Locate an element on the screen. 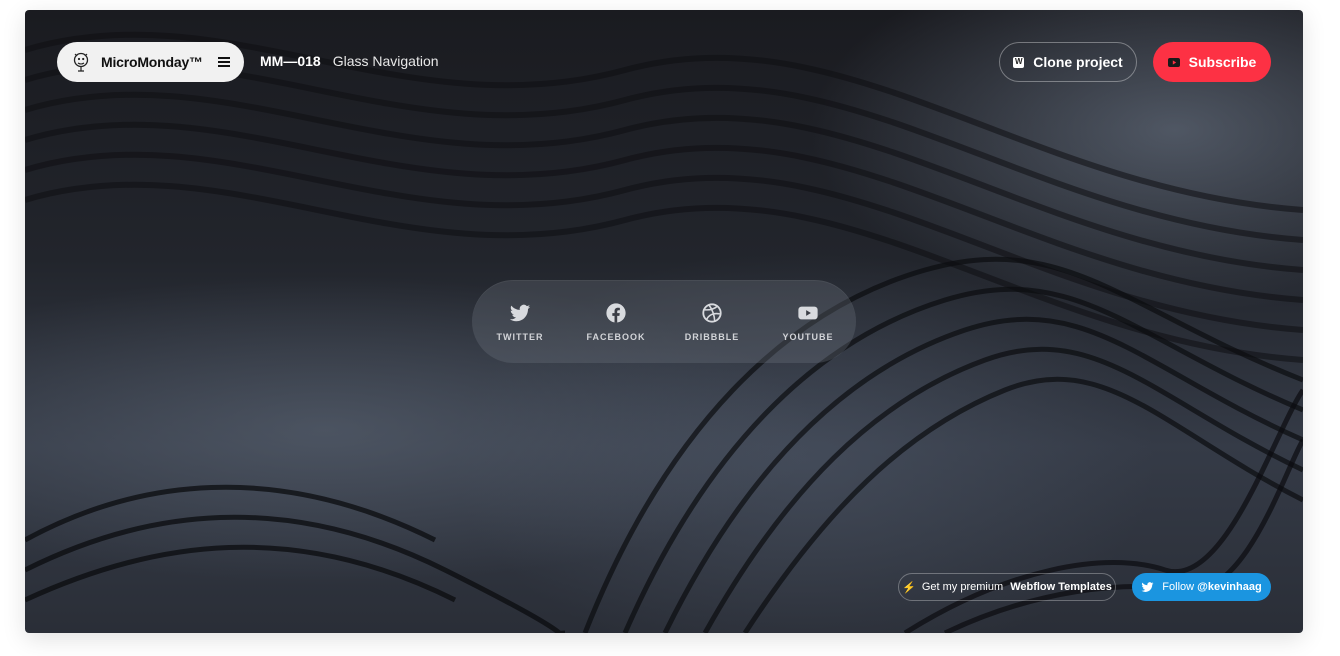 This screenshot has width=1340, height=656. lightning-bolt-icon: ⚡ is located at coordinates (909, 587).